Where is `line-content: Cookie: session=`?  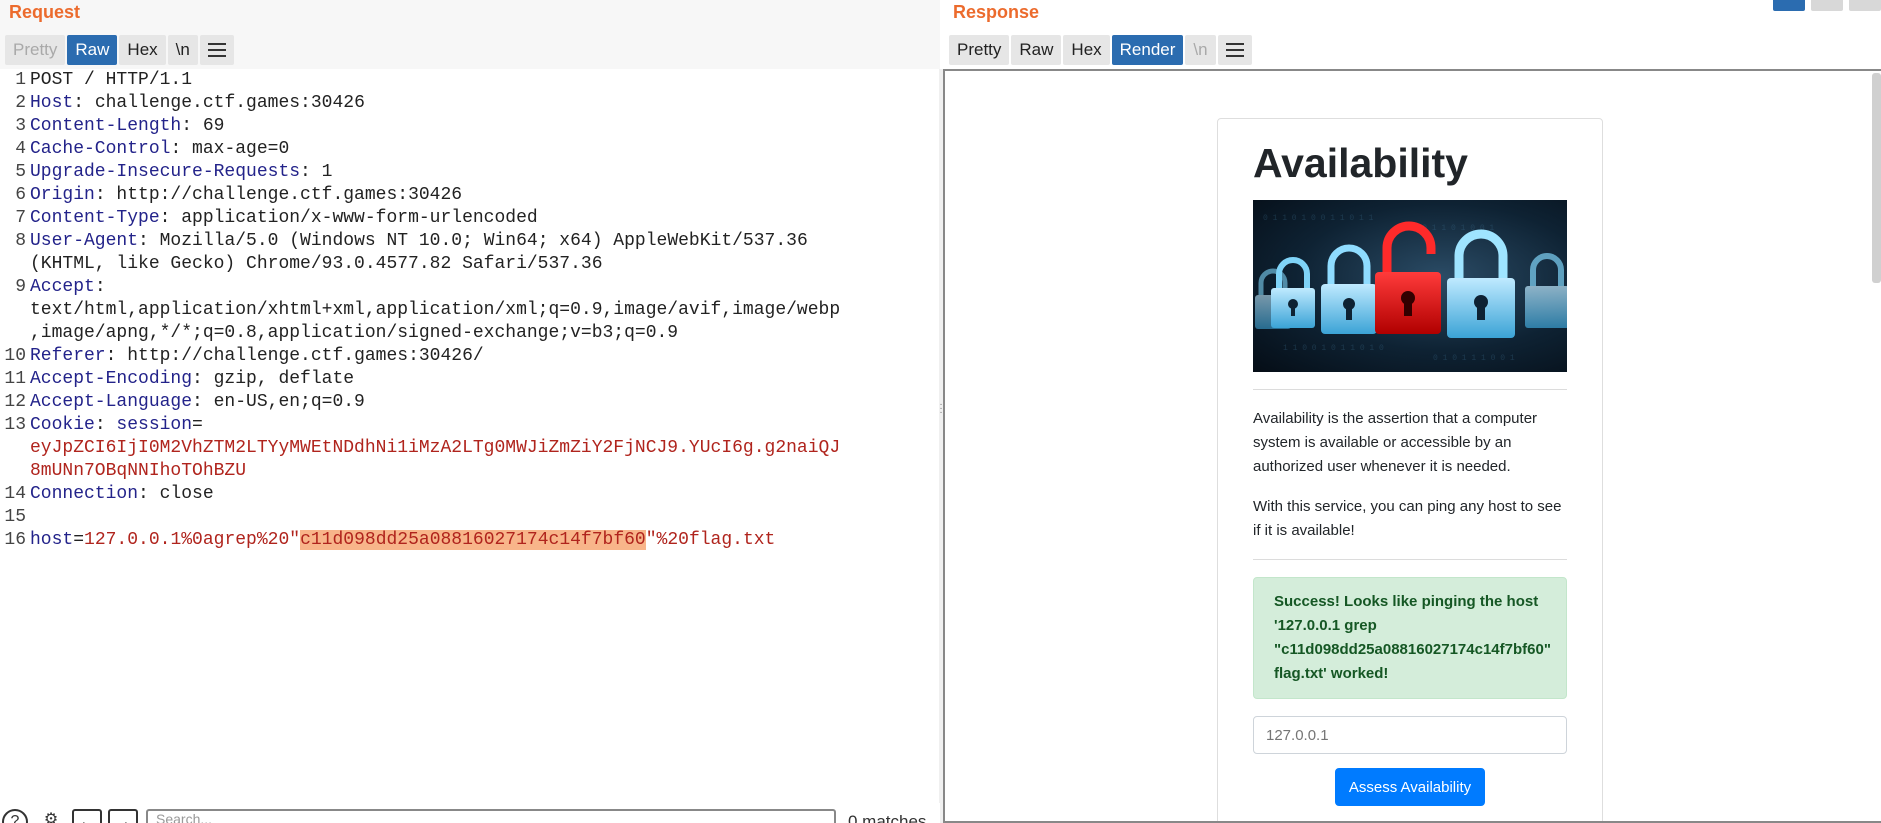
line-content: Cookie: session= is located at coordinates (116, 425).